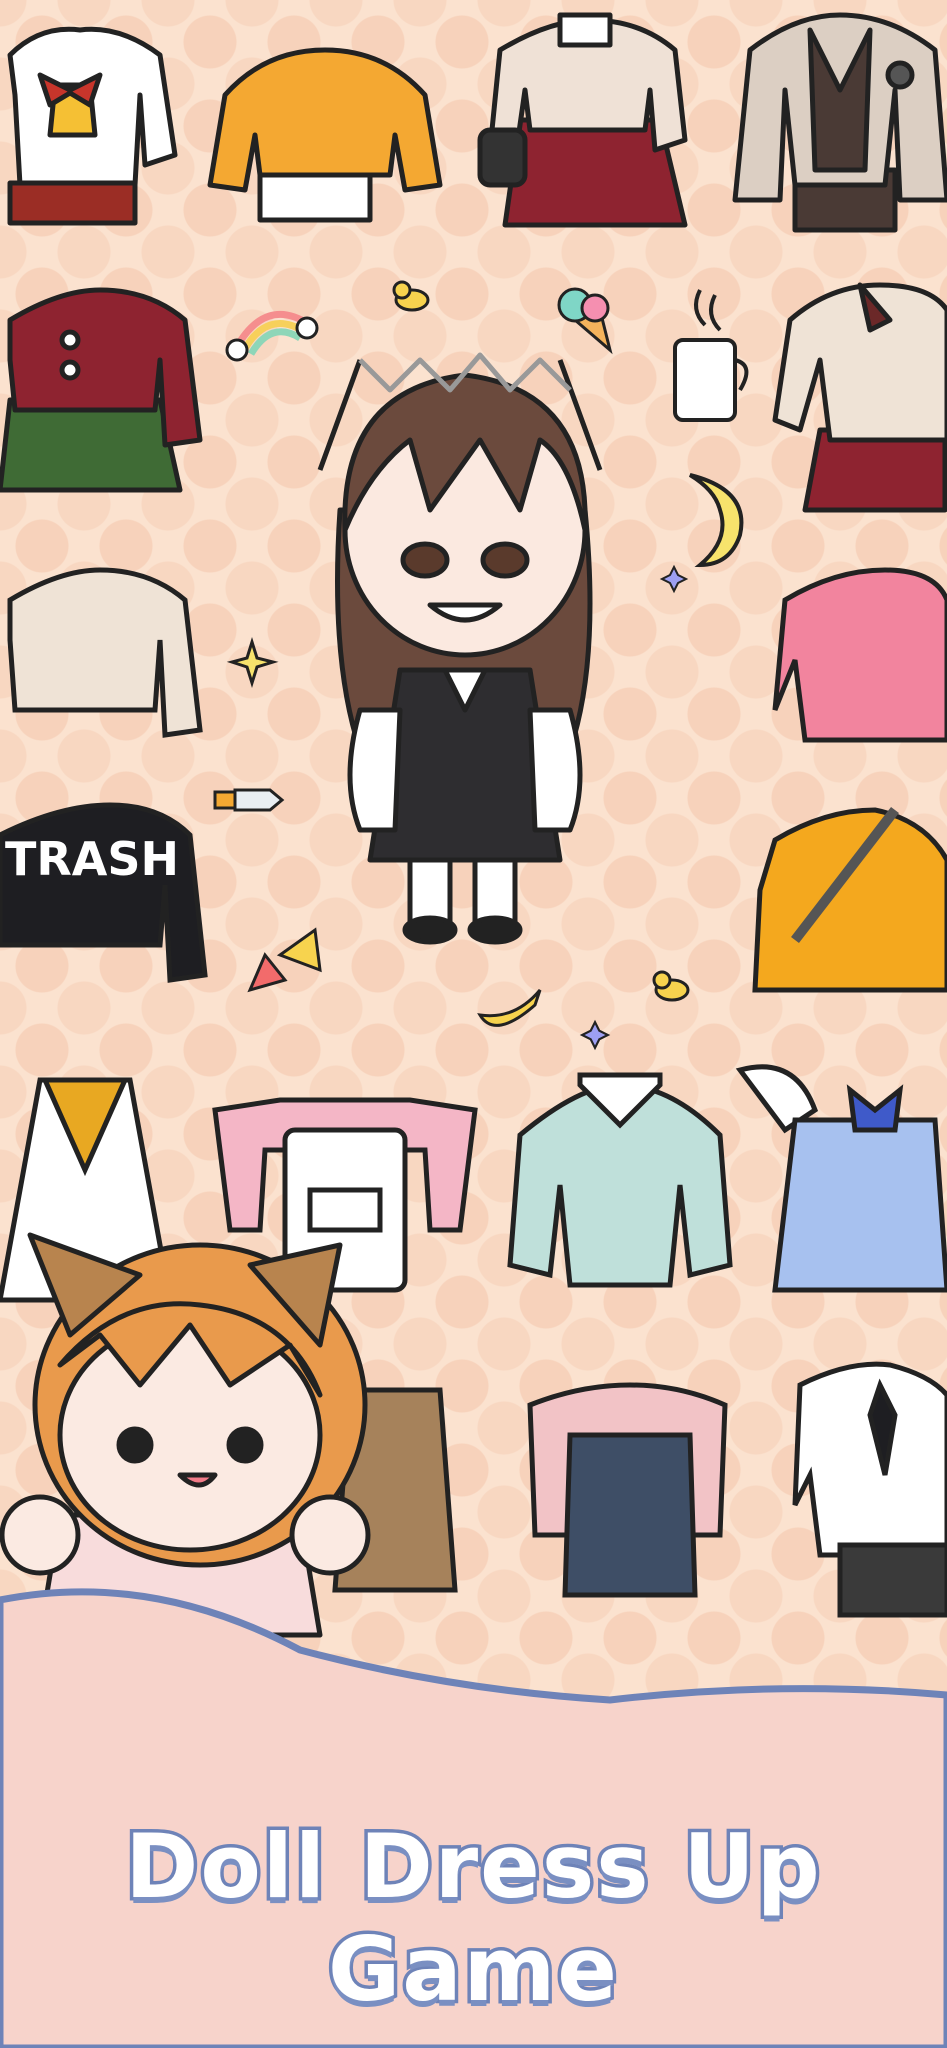  I want to click on svg-text: TRASH, so click(92, 859).